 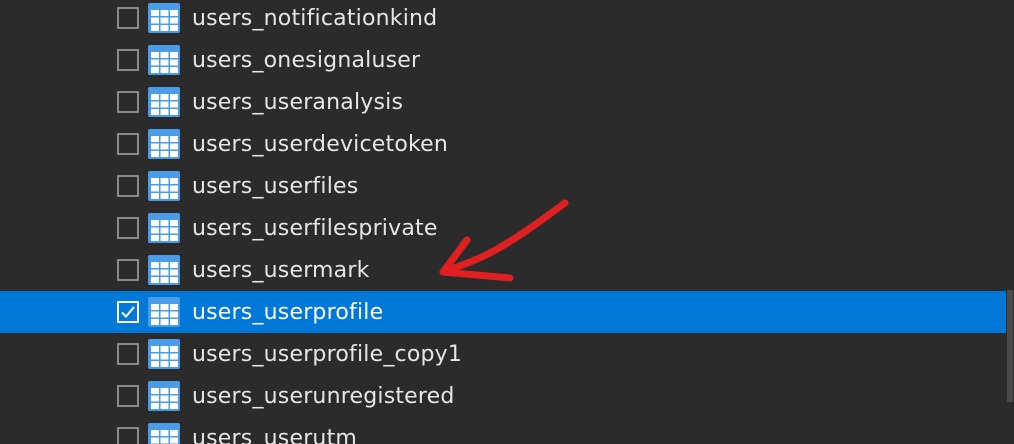 What do you see at coordinates (503, 228) in the screenshot?
I see `table-row: users_userfilesprivate` at bounding box center [503, 228].